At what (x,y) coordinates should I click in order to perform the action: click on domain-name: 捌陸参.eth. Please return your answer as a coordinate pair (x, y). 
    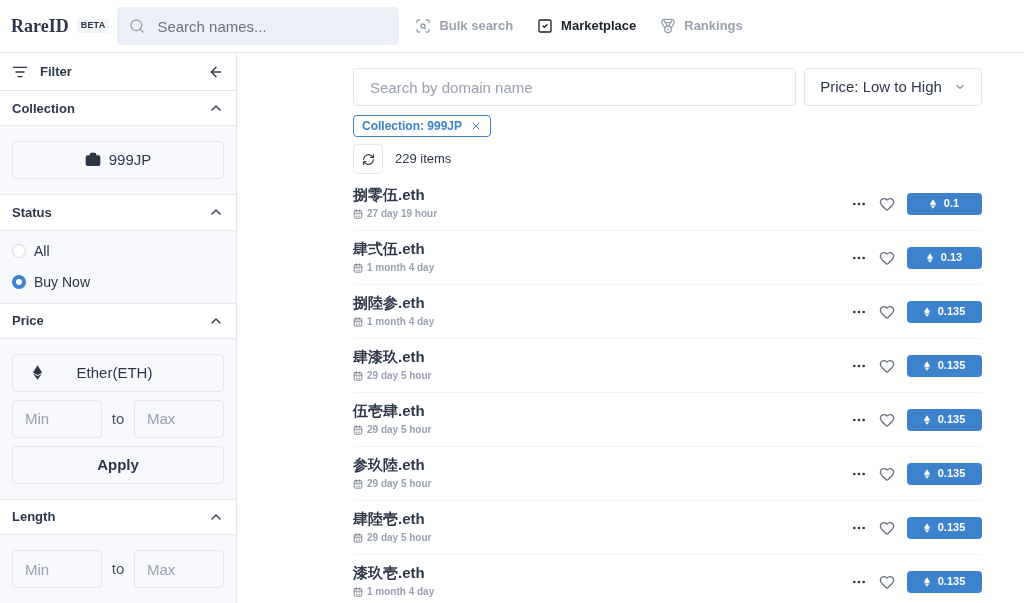
    Looking at the image, I should click on (602, 303).